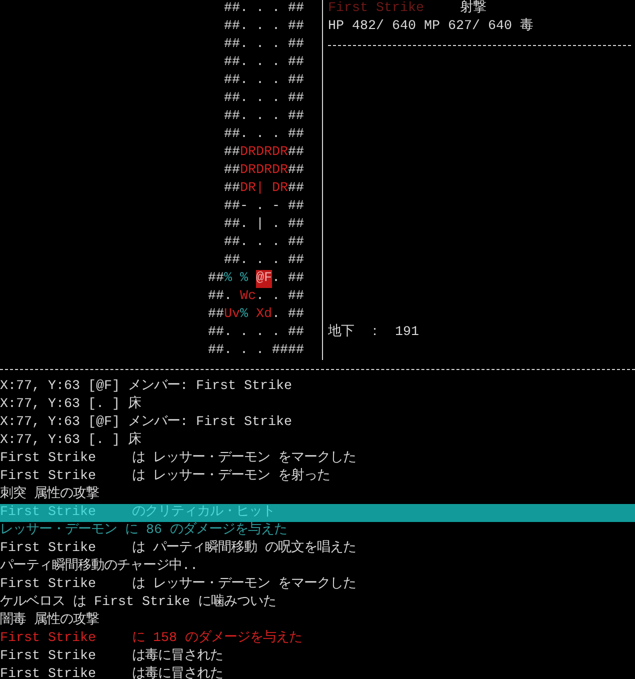 This screenshot has width=635, height=679. What do you see at coordinates (264, 279) in the screenshot?
I see `map-glyphs: @F` at bounding box center [264, 279].